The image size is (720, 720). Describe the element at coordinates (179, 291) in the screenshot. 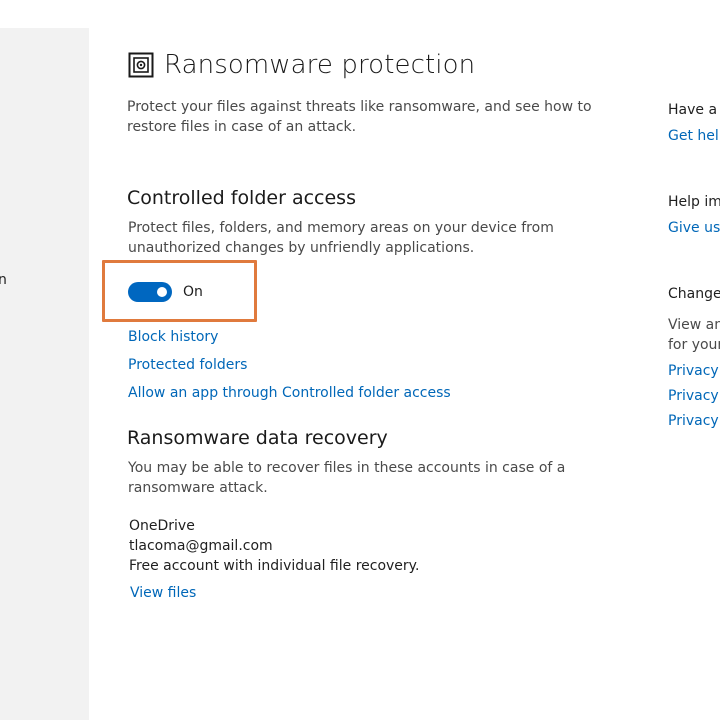

I see `highlight-annotation-box` at that location.